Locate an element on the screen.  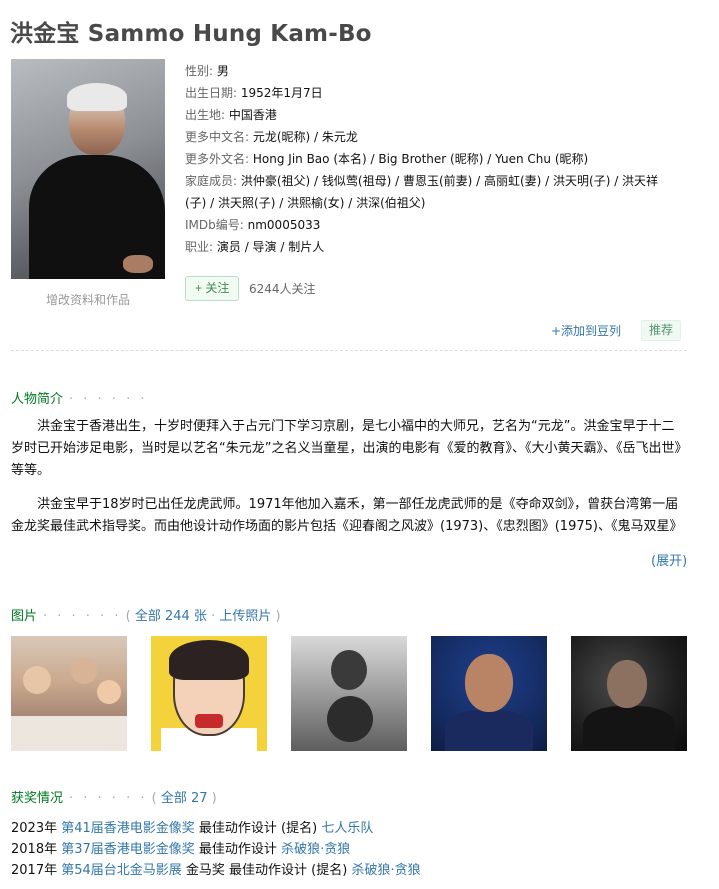
photos-heading: 图片 · · · · · · ( 全部 244 张 · 上传照片 ) is located at coordinates (146, 616).